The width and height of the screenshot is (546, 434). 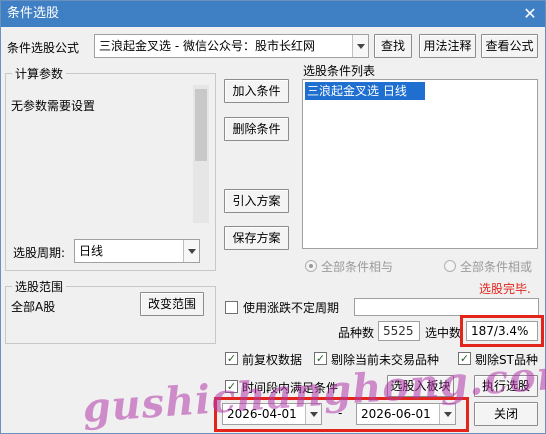 What do you see at coordinates (399, 331) in the screenshot?
I see `total-count-value: 5525` at bounding box center [399, 331].